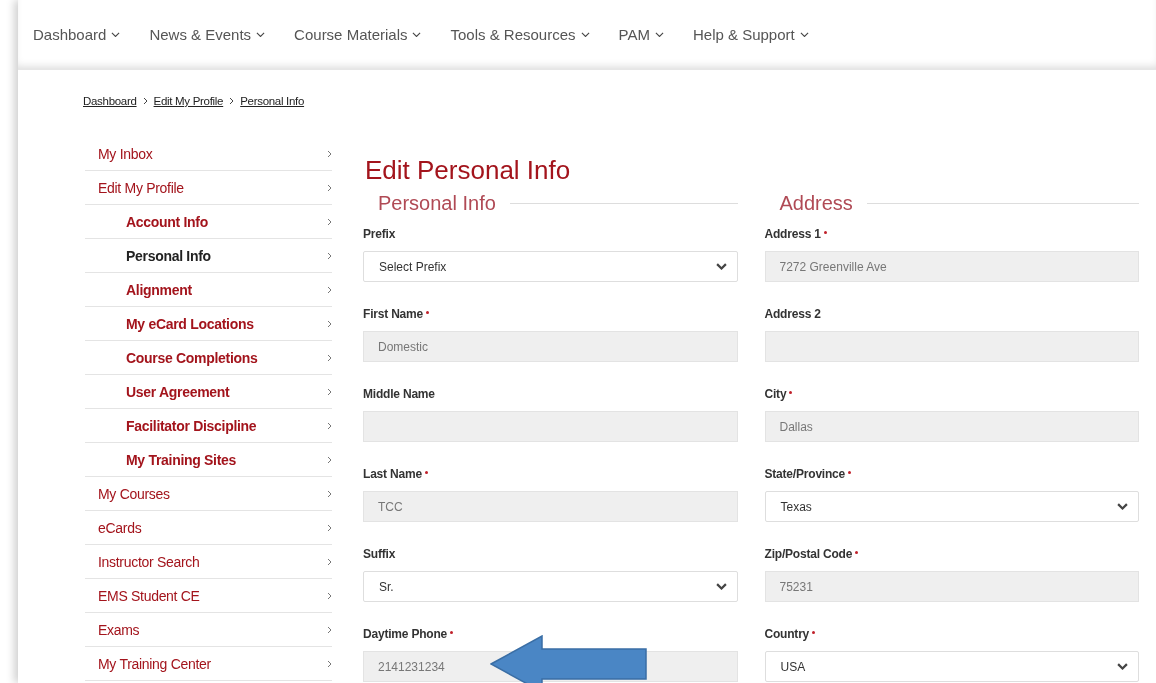 This screenshot has width=1156, height=683. What do you see at coordinates (208, 290) in the screenshot?
I see `sidebar-item: Alignment` at bounding box center [208, 290].